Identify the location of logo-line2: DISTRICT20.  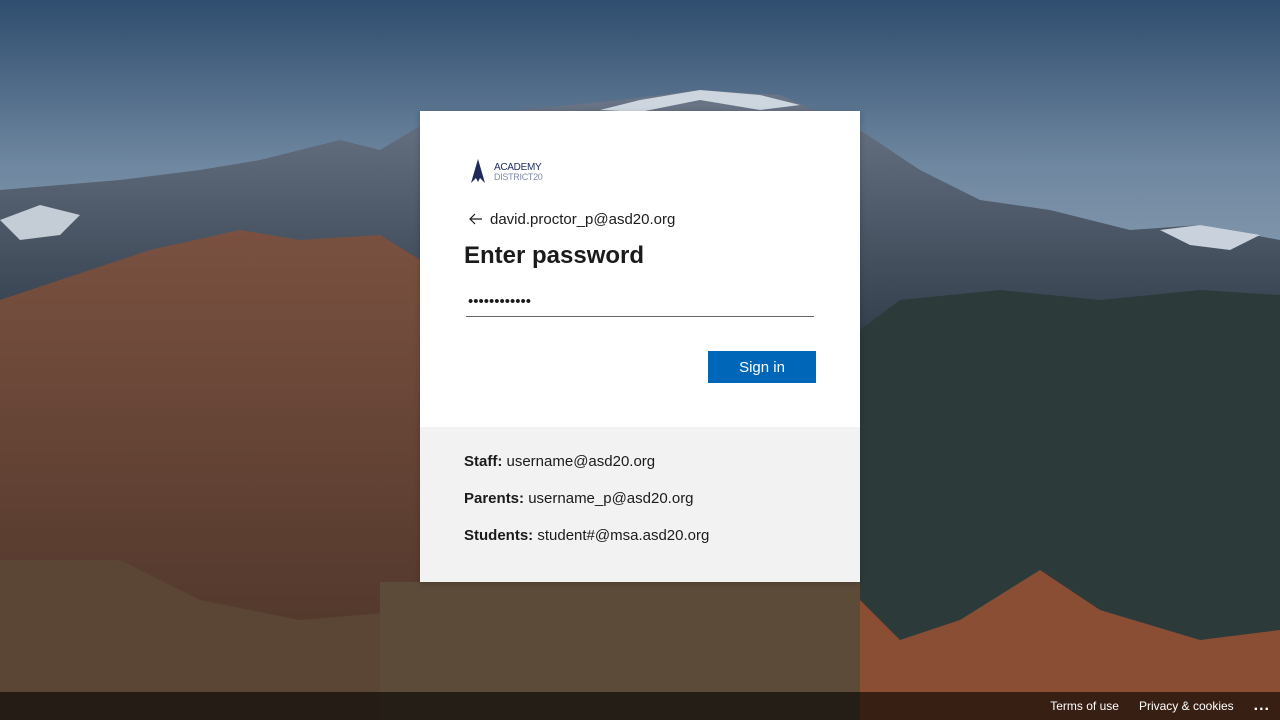
(518, 177).